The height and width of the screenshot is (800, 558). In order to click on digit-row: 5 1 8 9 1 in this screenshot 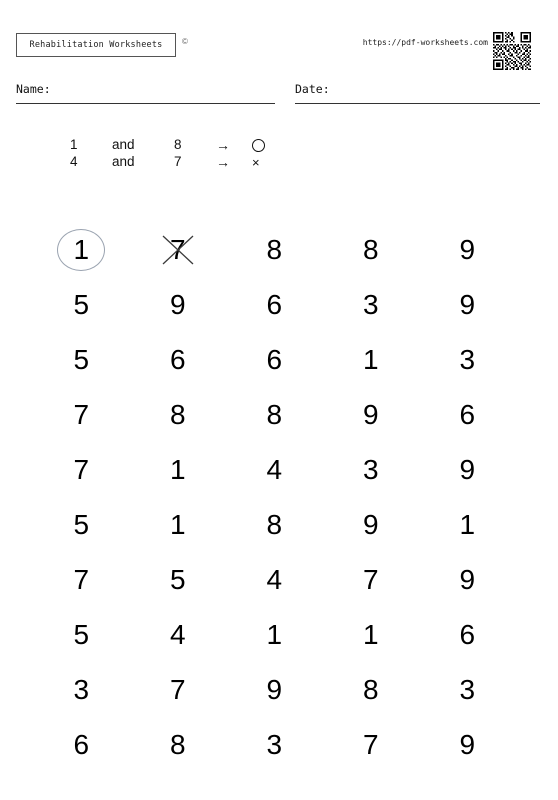, I will do `click(279, 524)`.